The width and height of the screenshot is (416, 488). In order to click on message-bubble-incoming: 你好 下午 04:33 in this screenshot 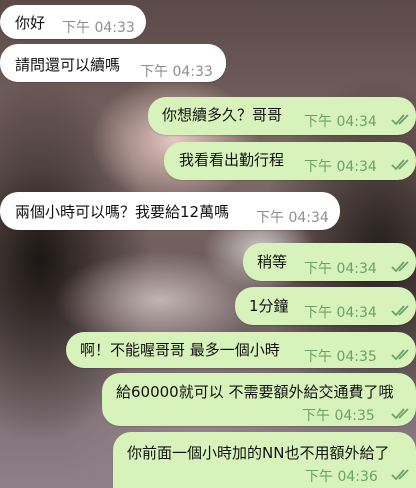, I will do `click(73, 22)`.